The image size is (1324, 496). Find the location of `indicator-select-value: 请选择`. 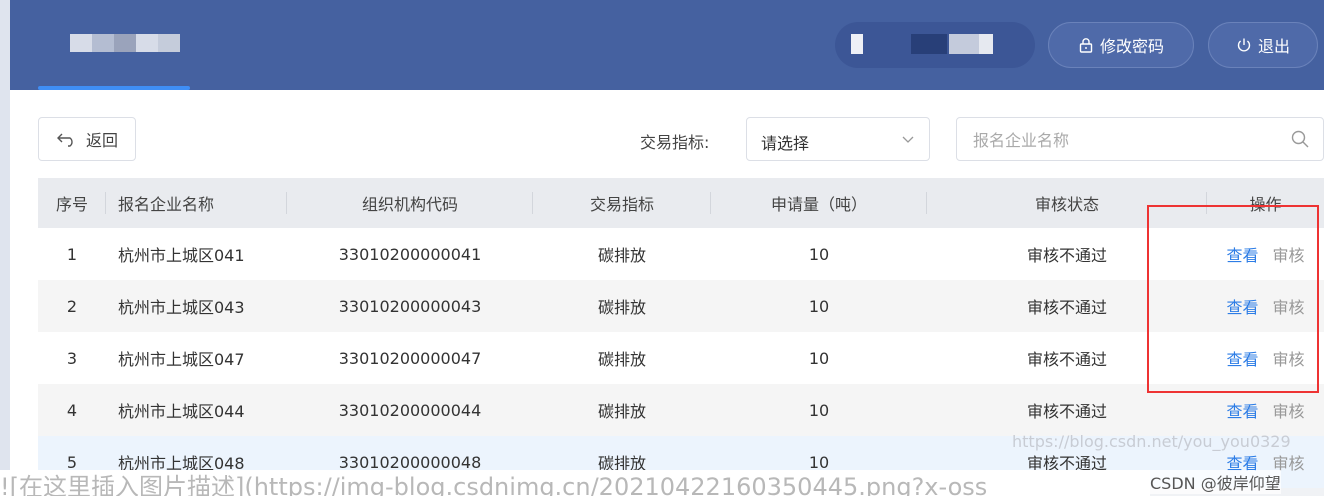

indicator-select-value: 请选择 is located at coordinates (785, 143).